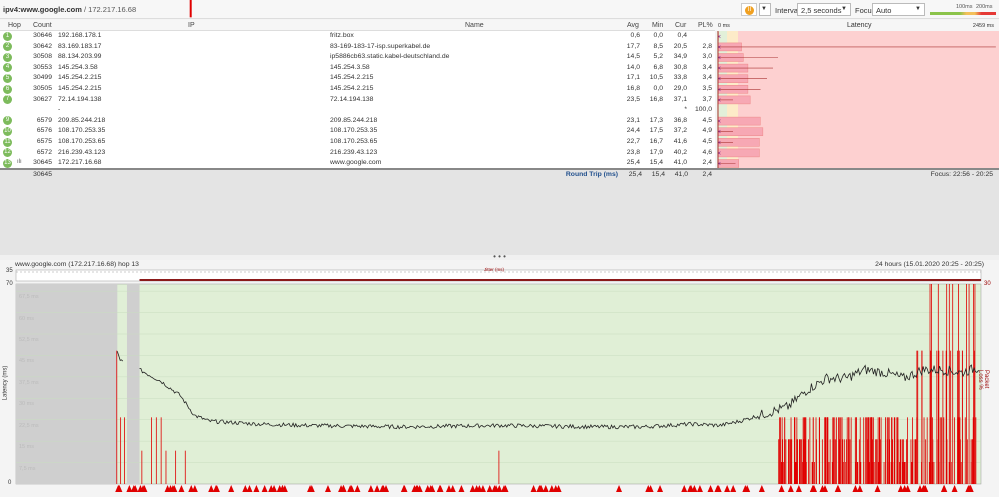  What do you see at coordinates (983, 26) in the screenshot?
I see `latency-max-label: 2459 ms` at bounding box center [983, 26].